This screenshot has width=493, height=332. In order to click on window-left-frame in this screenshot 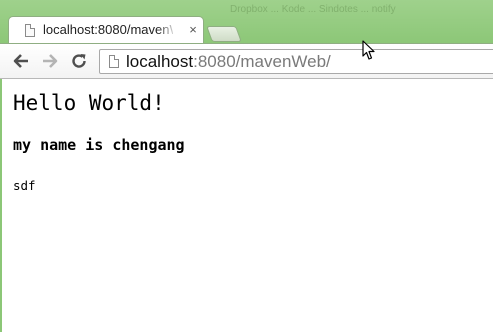, I will do `click(1, 205)`.